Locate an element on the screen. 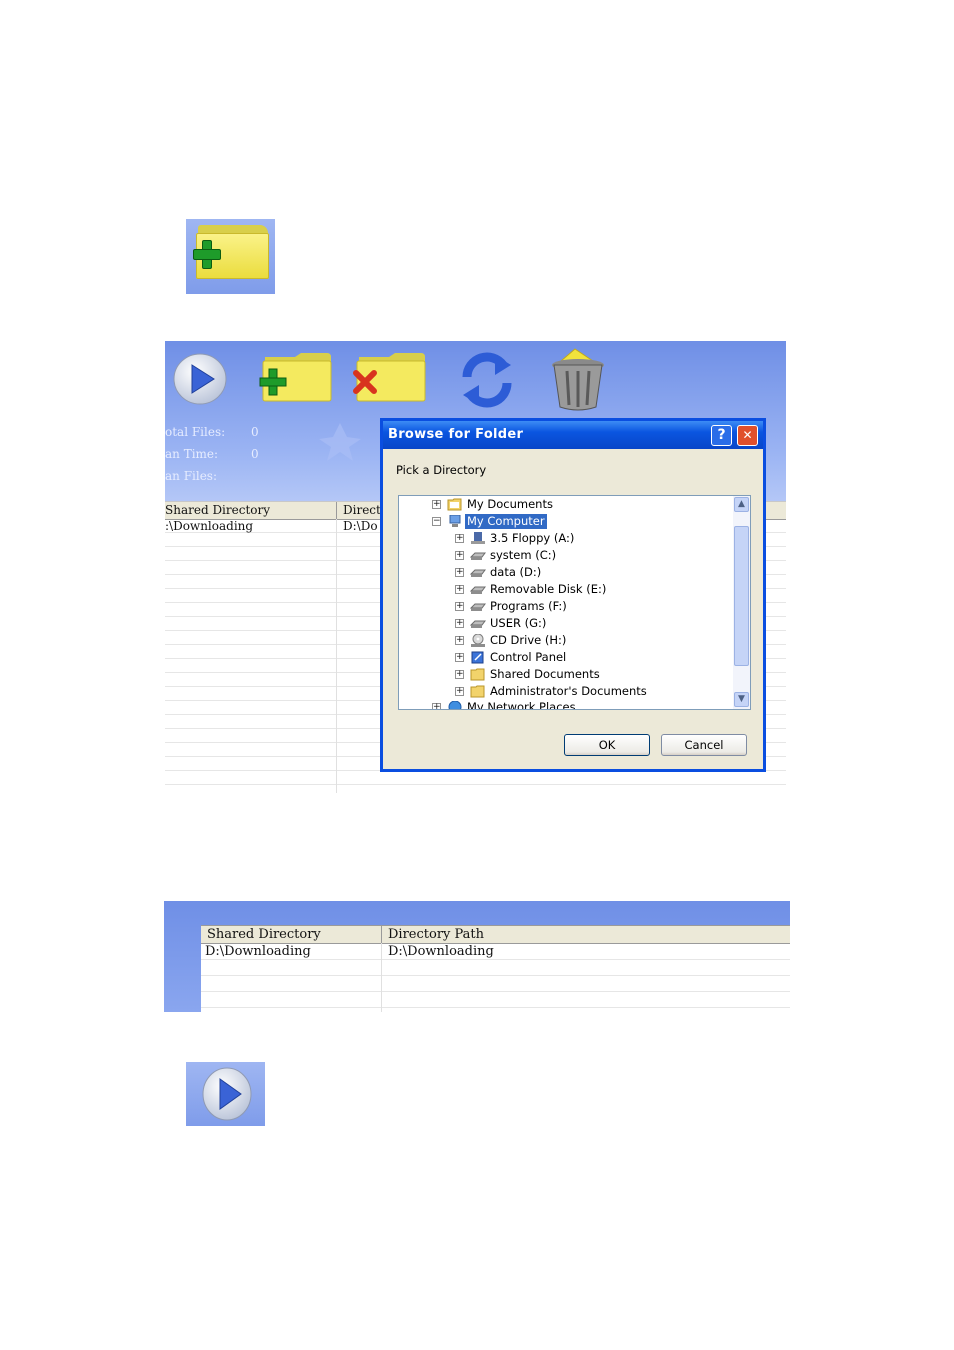 The width and height of the screenshot is (954, 1350). tree-item-my-network-places: + My Network Places is located at coordinates (565, 705).